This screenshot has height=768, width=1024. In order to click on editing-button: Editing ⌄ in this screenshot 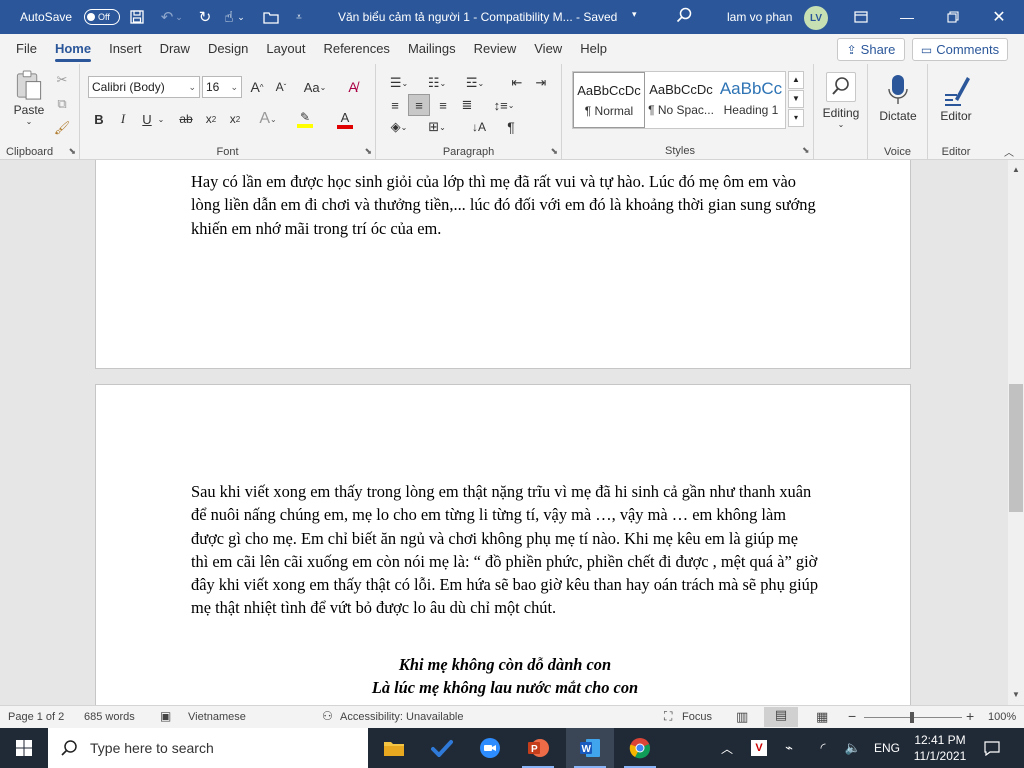, I will do `click(841, 100)`.